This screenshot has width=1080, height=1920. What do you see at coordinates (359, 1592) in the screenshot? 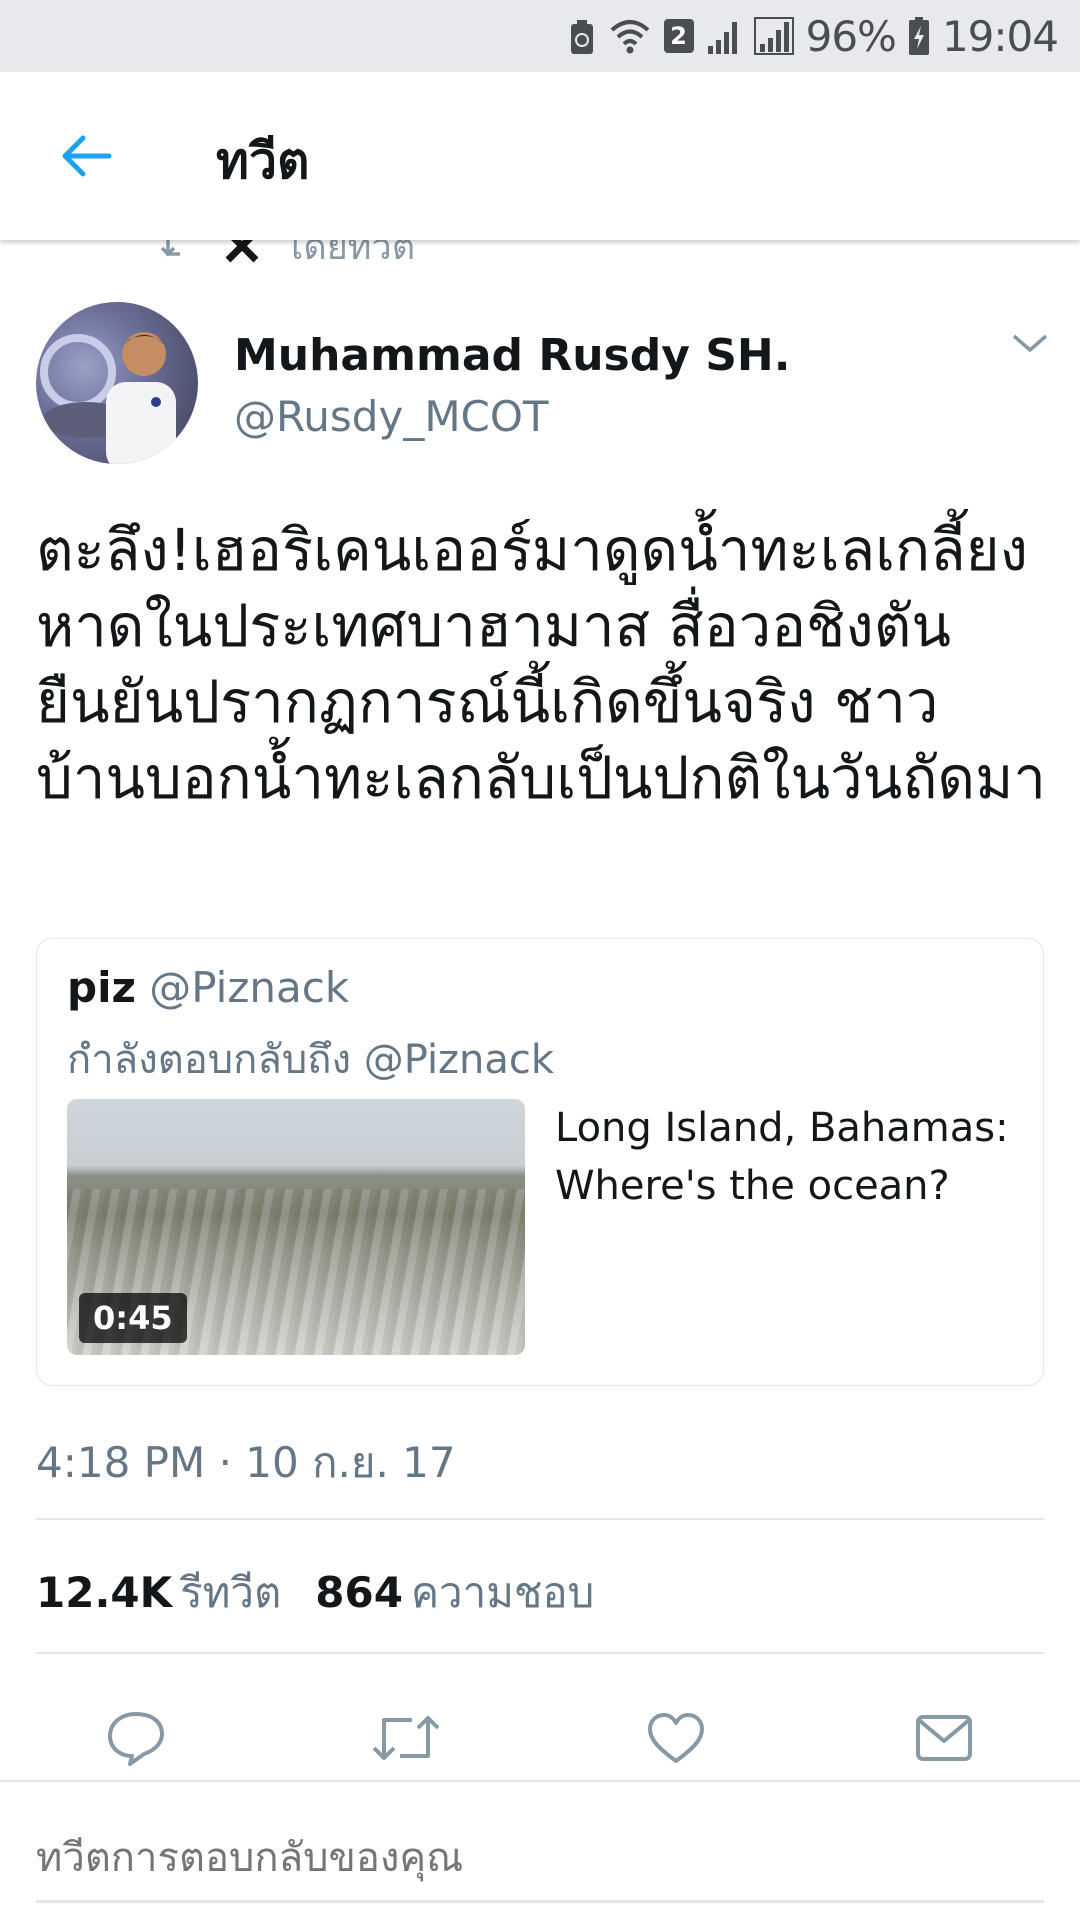
I see `likes-count: 864` at bounding box center [359, 1592].